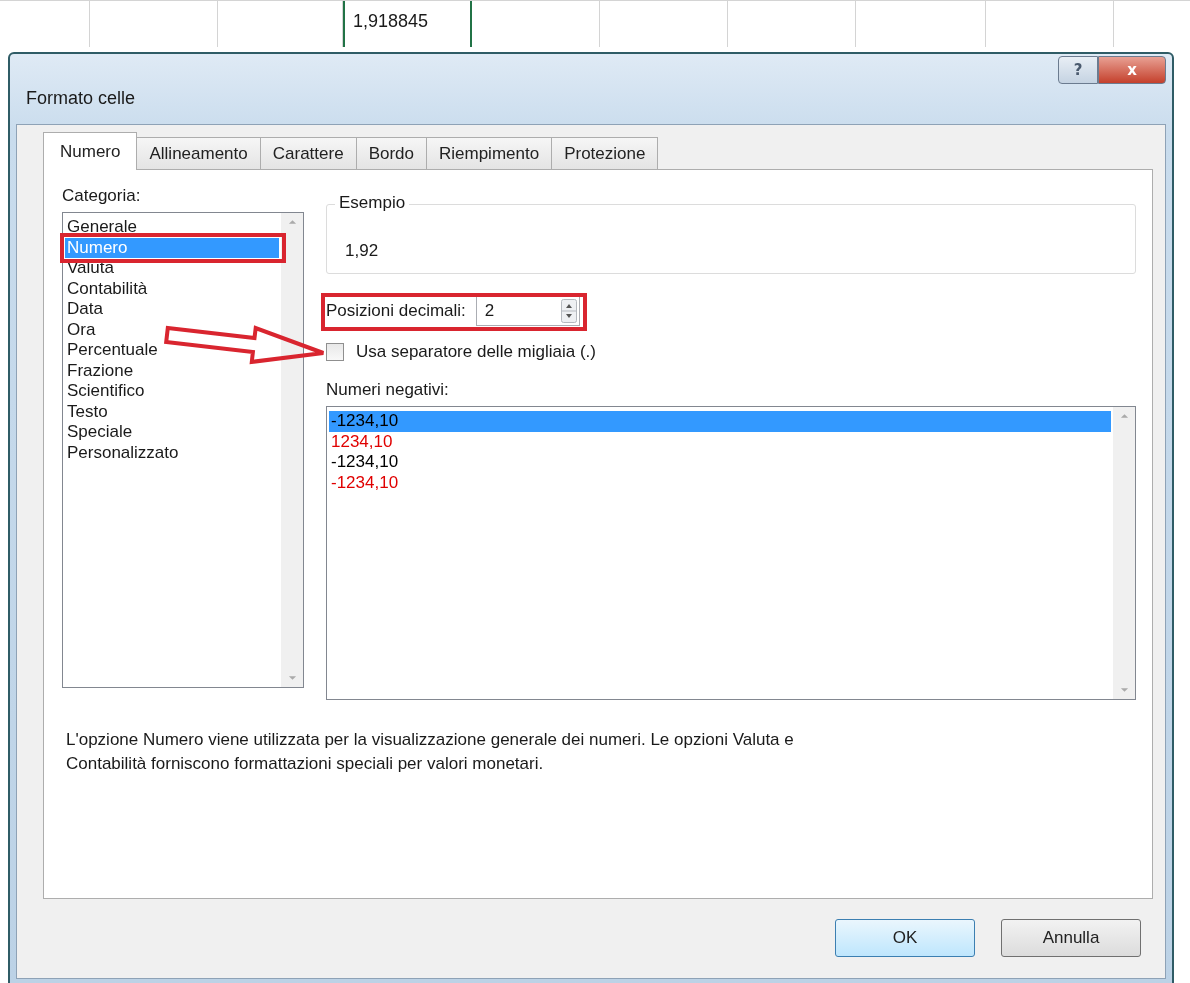  Describe the element at coordinates (430, 752) in the screenshot. I see `description-text: L'opzione Numero viene utilizzata per la visualizzazione generale dei numeri. Le opzioni Valuta e Contabilità forniscono formattazioni speciali per valori monetari.` at that location.